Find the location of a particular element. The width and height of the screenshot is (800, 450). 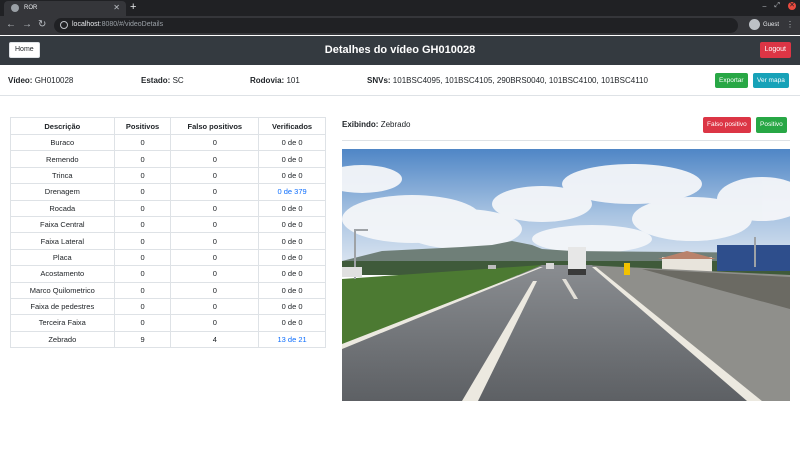

logout-button: Logout is located at coordinates (775, 50).